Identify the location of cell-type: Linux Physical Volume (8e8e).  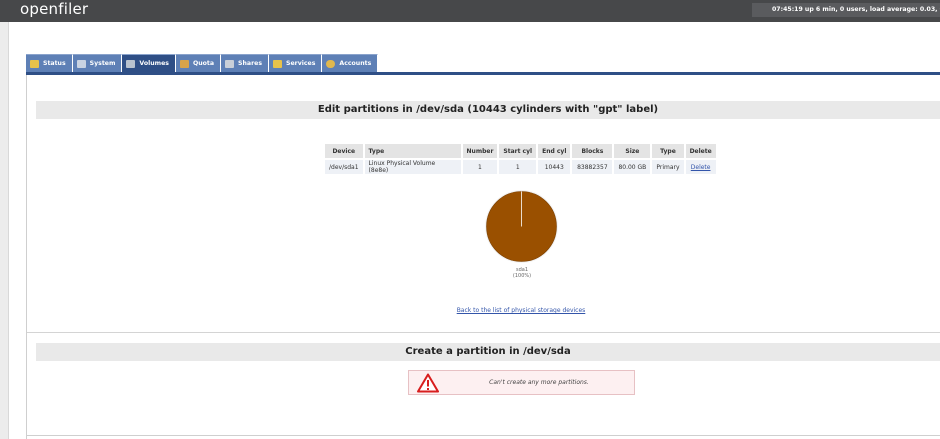
(412, 167).